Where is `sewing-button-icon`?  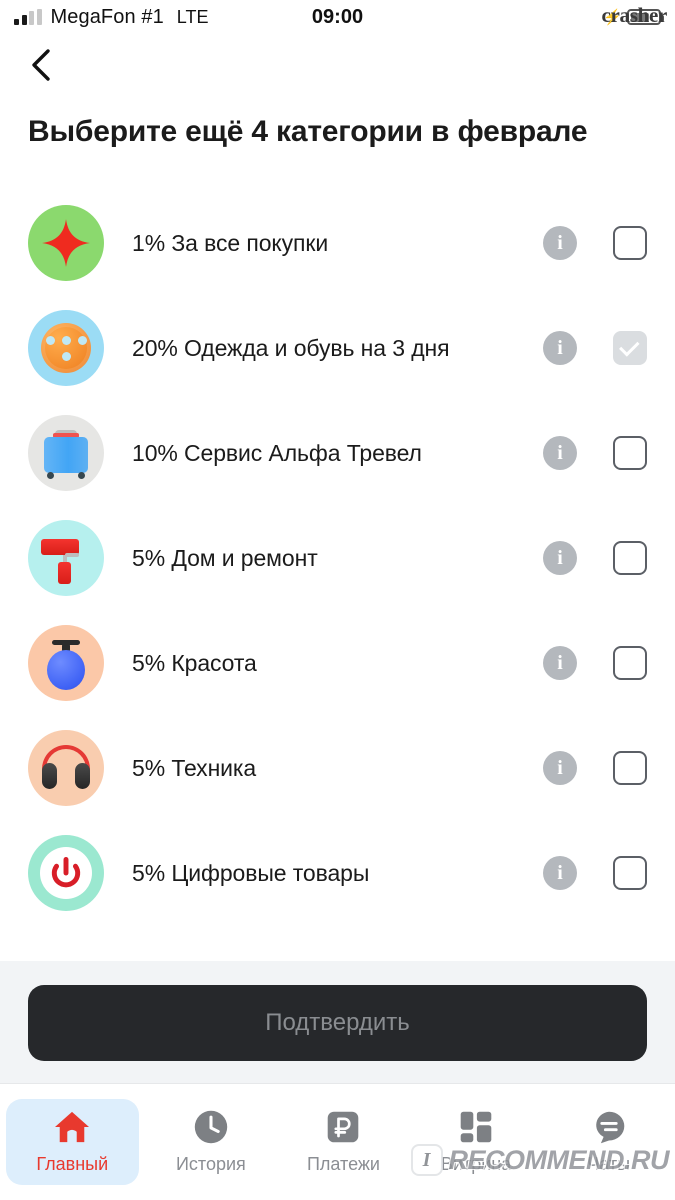
sewing-button-icon is located at coordinates (66, 348).